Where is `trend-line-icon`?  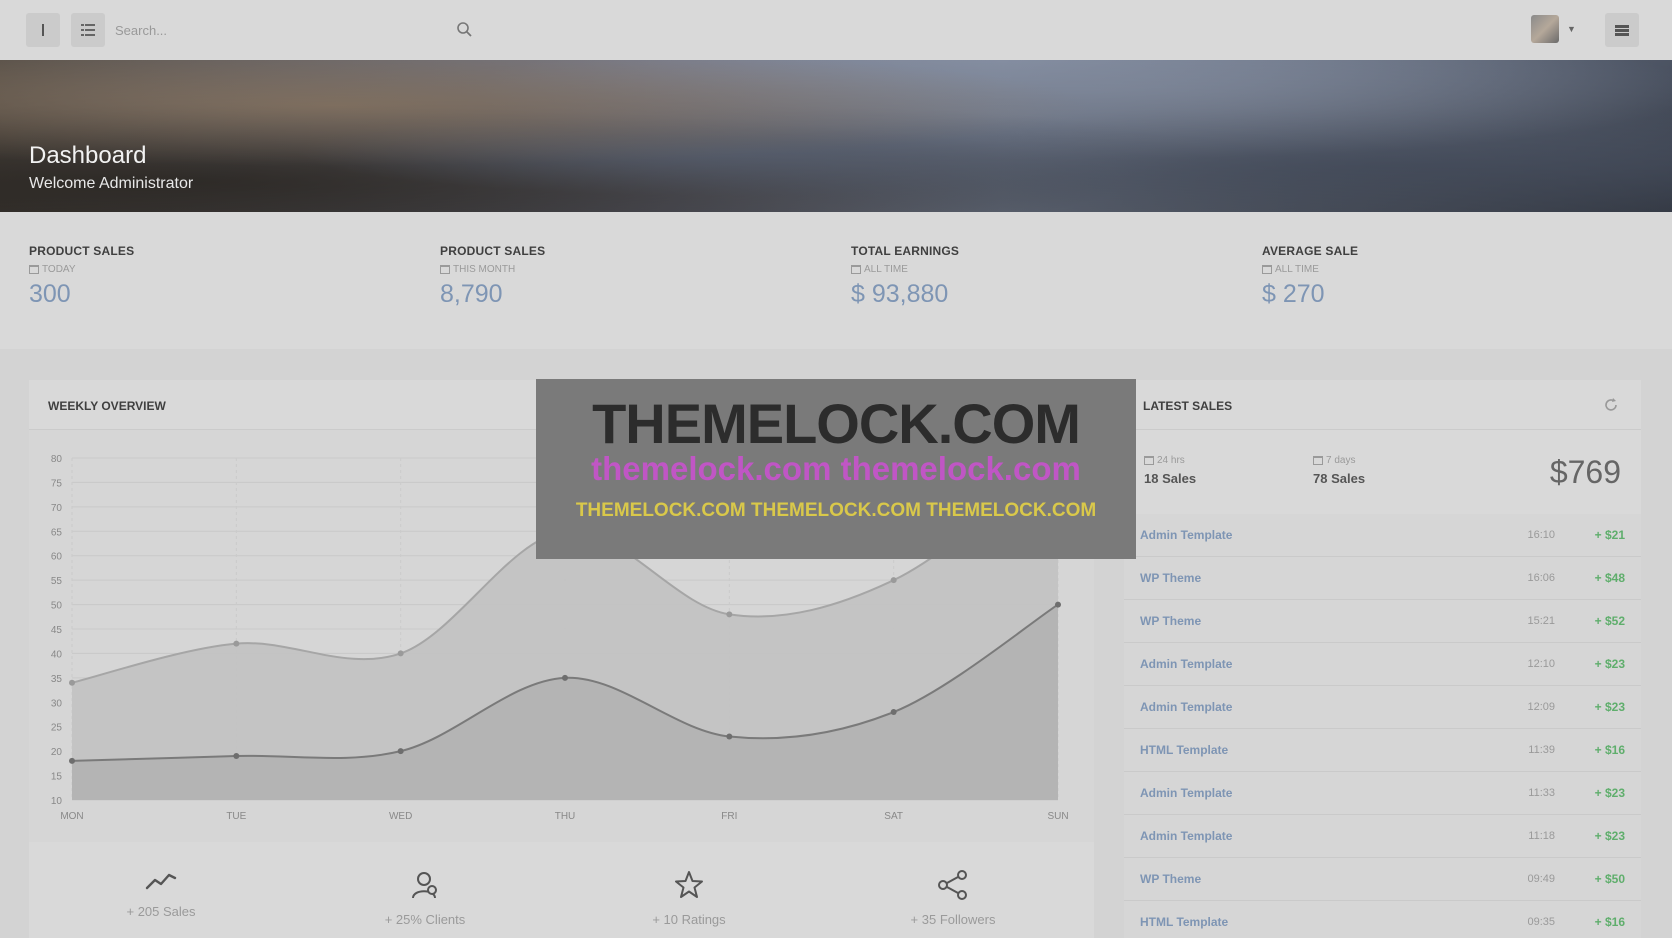
trend-line-icon is located at coordinates (161, 881).